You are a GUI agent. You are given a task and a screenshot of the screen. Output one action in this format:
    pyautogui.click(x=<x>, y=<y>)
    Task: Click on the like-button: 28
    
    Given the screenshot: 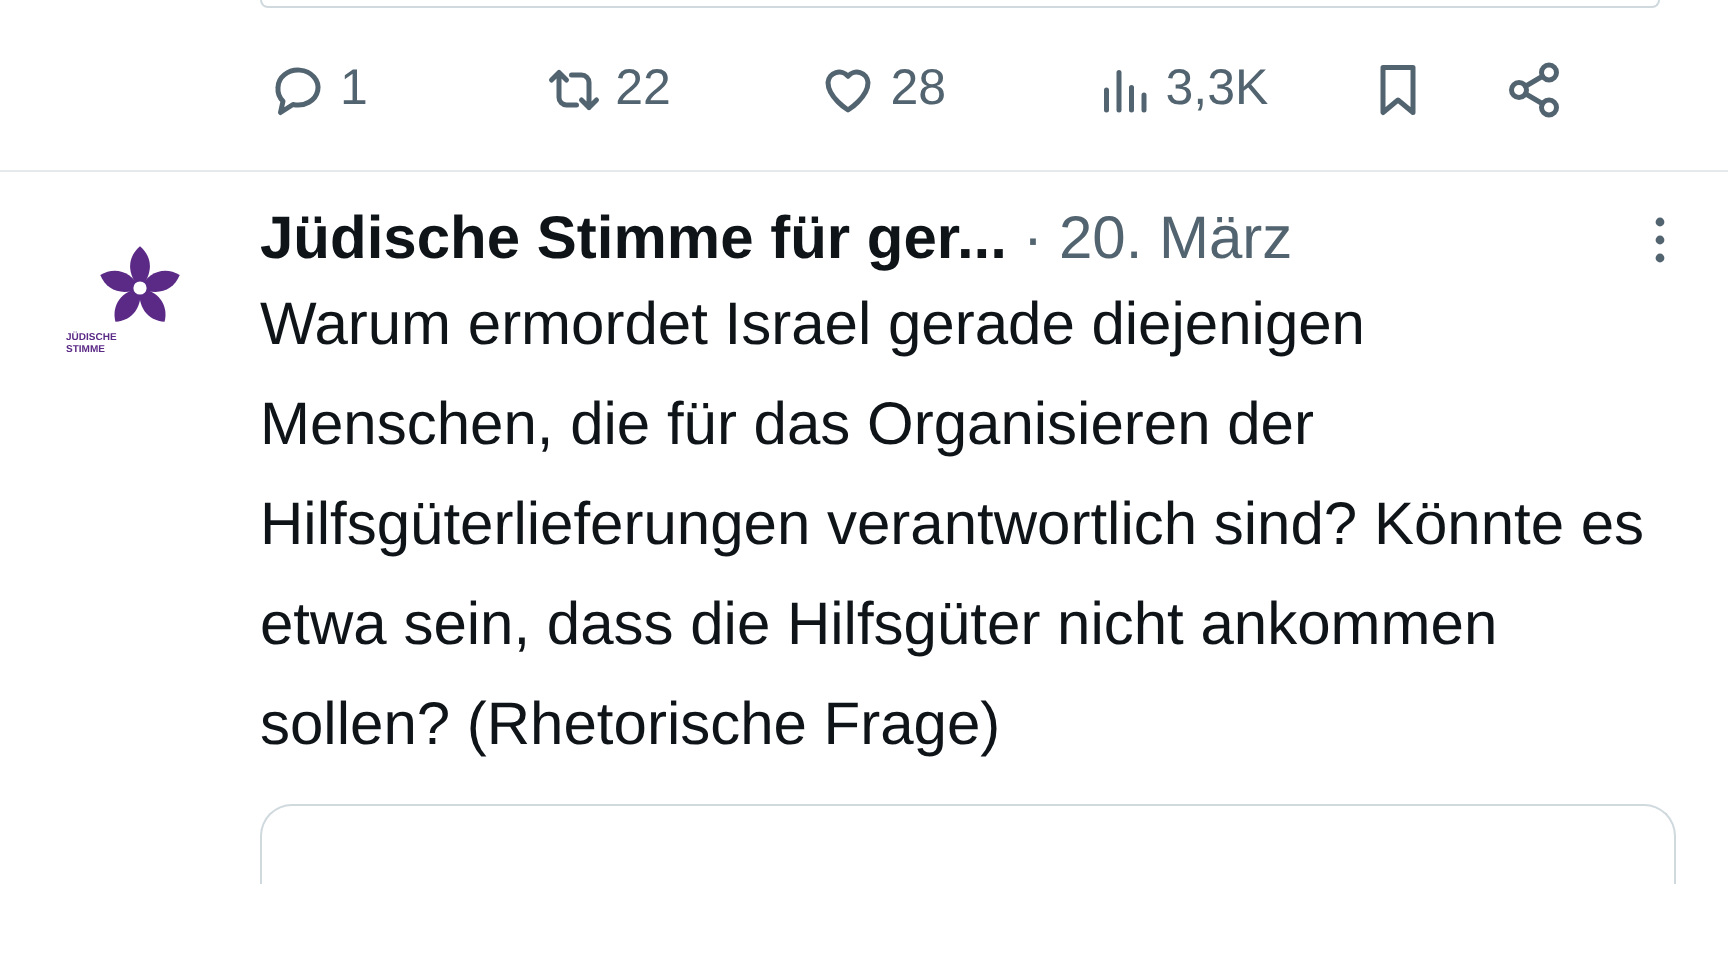 What is the action you would take?
    pyautogui.click(x=956, y=89)
    